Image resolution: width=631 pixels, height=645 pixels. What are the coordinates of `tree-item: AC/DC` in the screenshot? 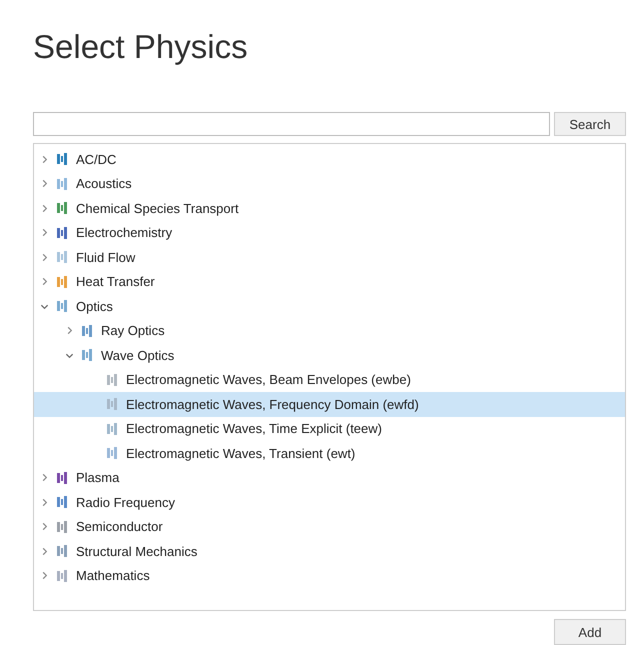 It's located at (329, 159).